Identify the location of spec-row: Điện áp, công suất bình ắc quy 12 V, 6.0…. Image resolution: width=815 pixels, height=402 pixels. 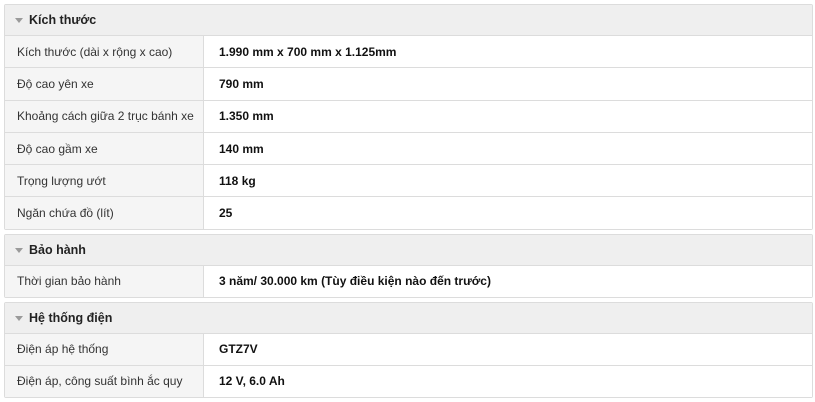
(408, 380).